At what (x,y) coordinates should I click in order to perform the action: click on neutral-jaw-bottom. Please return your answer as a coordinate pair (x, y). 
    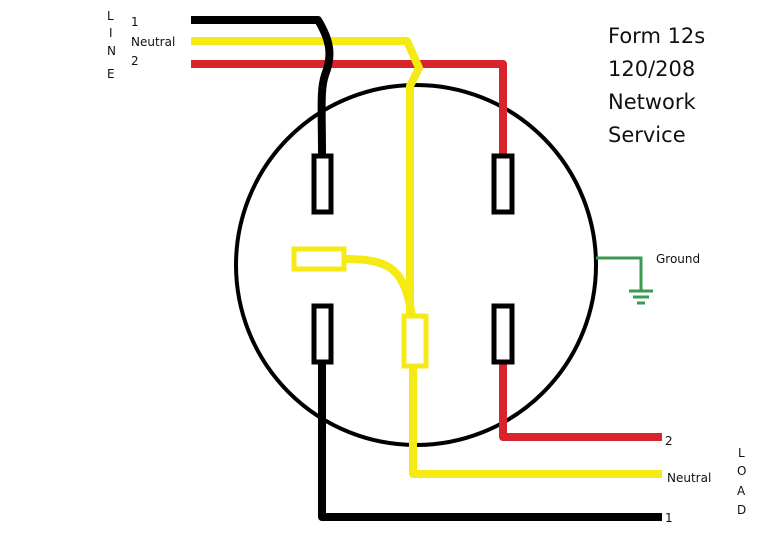
    Looking at the image, I should click on (415, 341).